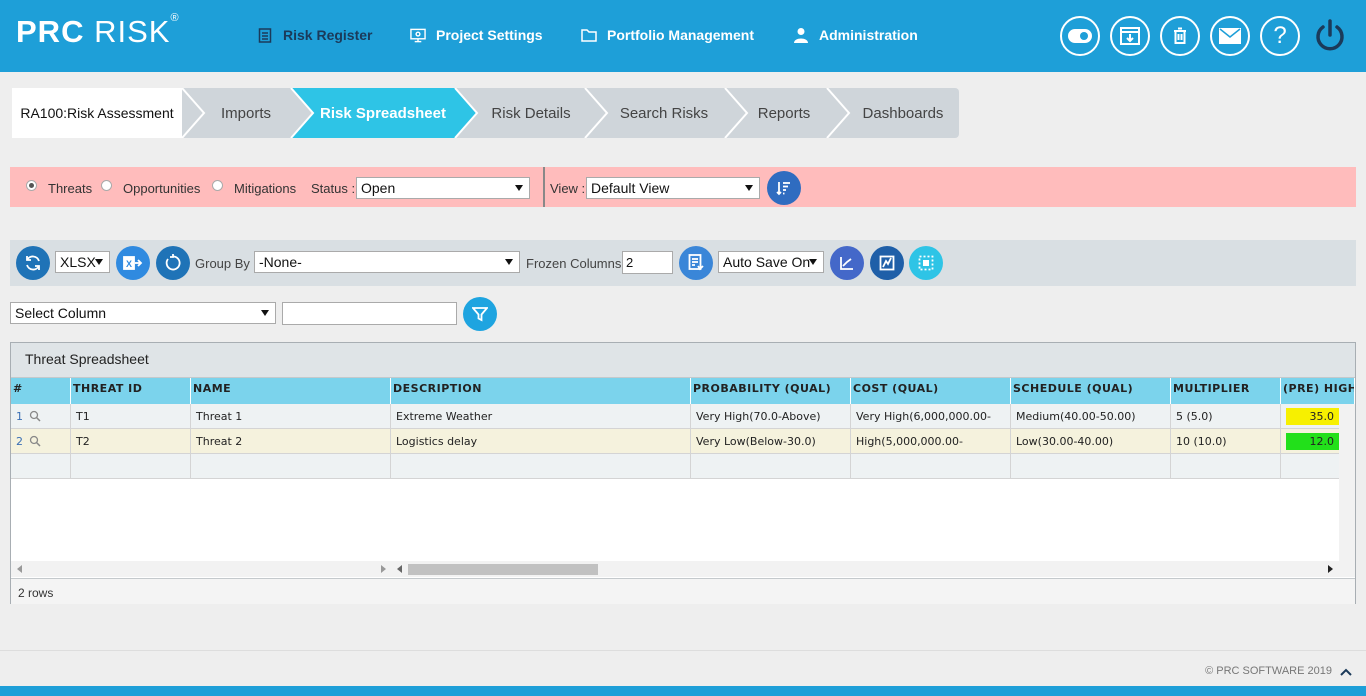  I want to click on download-window-icon, so click(1130, 36).